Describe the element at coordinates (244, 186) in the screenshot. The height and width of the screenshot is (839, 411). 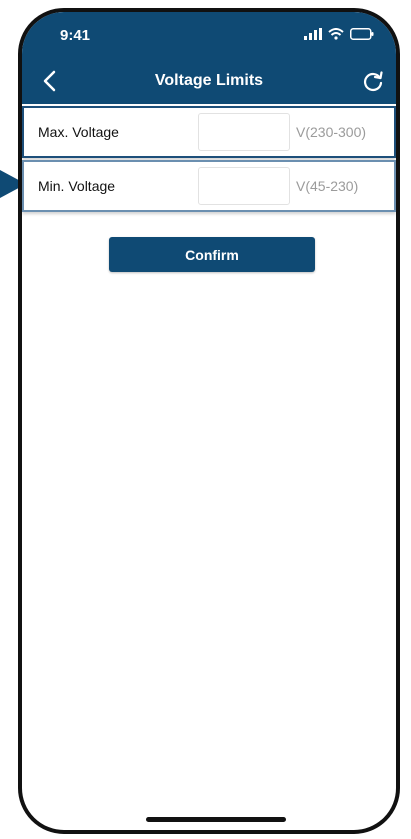
I see `min-voltage-input` at that location.